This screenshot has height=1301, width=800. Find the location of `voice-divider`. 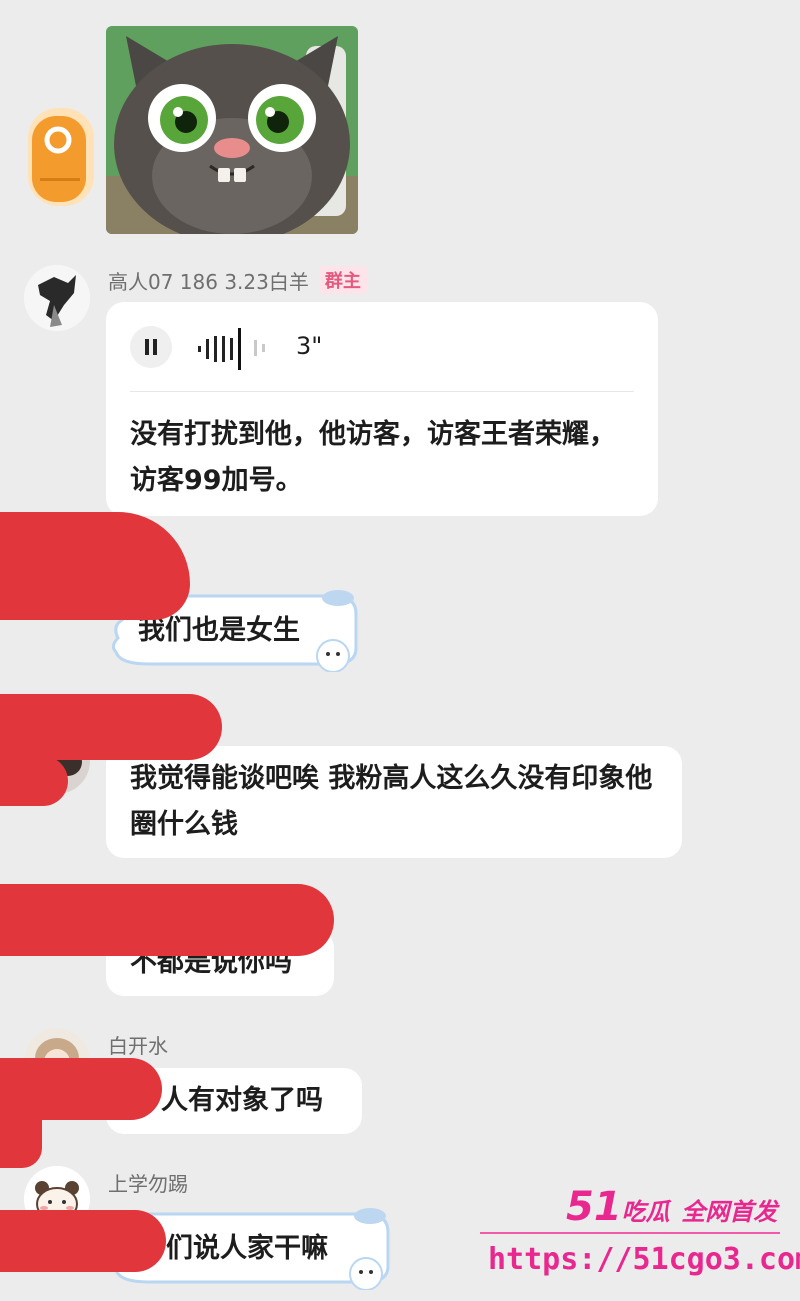

voice-divider is located at coordinates (382, 391).